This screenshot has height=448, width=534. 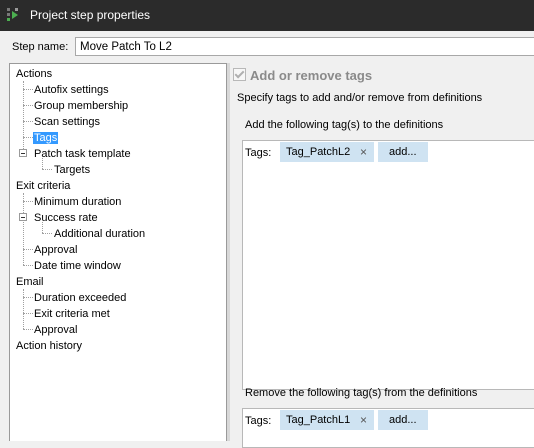 I want to click on panel-heading: Add or remove tags, so click(x=311, y=75).